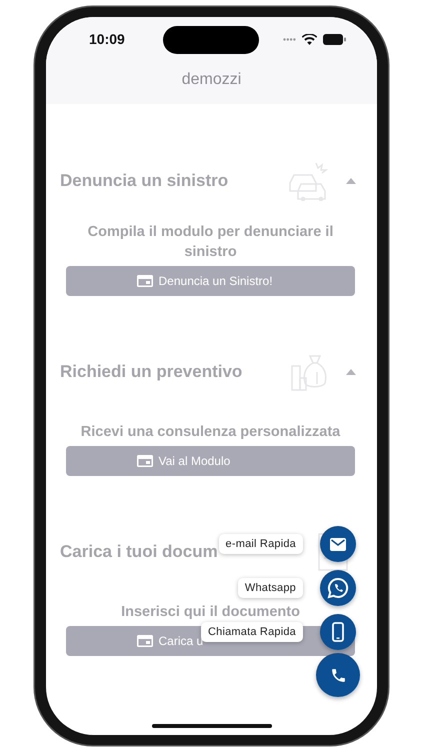 The height and width of the screenshot is (750, 422). I want to click on mobile-action-button, so click(338, 632).